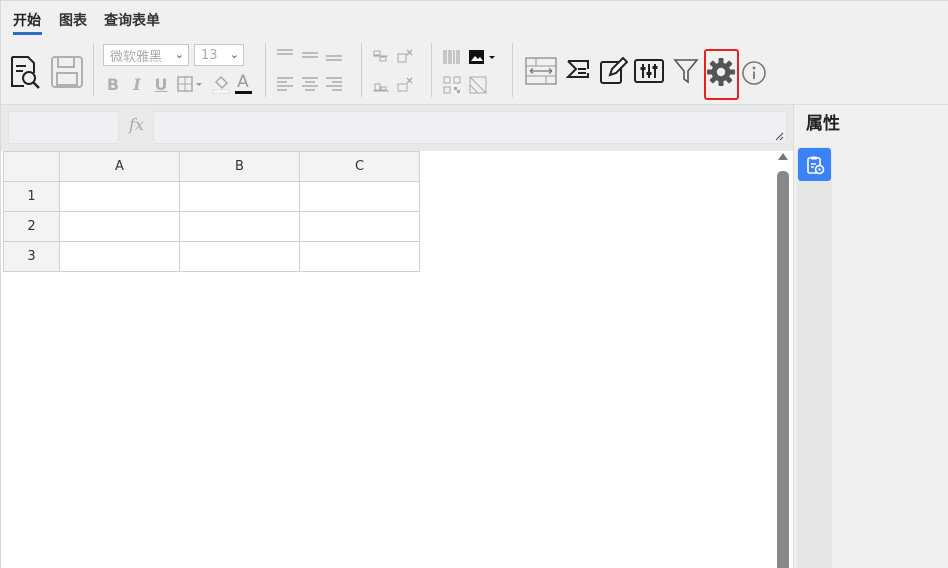 The height and width of the screenshot is (568, 948). Describe the element at coordinates (132, 20) in the screenshot. I see `tab-query-form: 查询表单` at that location.